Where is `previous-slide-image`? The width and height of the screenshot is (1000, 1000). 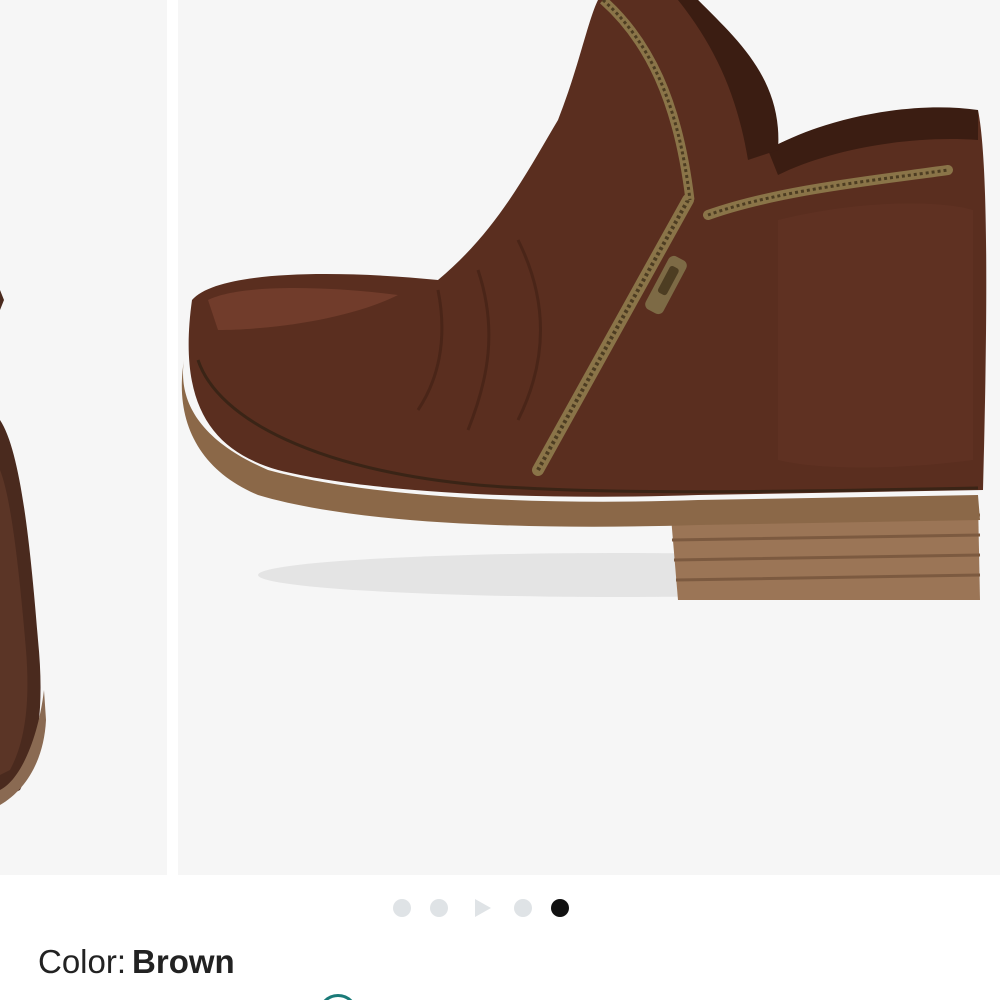
previous-slide-image is located at coordinates (83, 437).